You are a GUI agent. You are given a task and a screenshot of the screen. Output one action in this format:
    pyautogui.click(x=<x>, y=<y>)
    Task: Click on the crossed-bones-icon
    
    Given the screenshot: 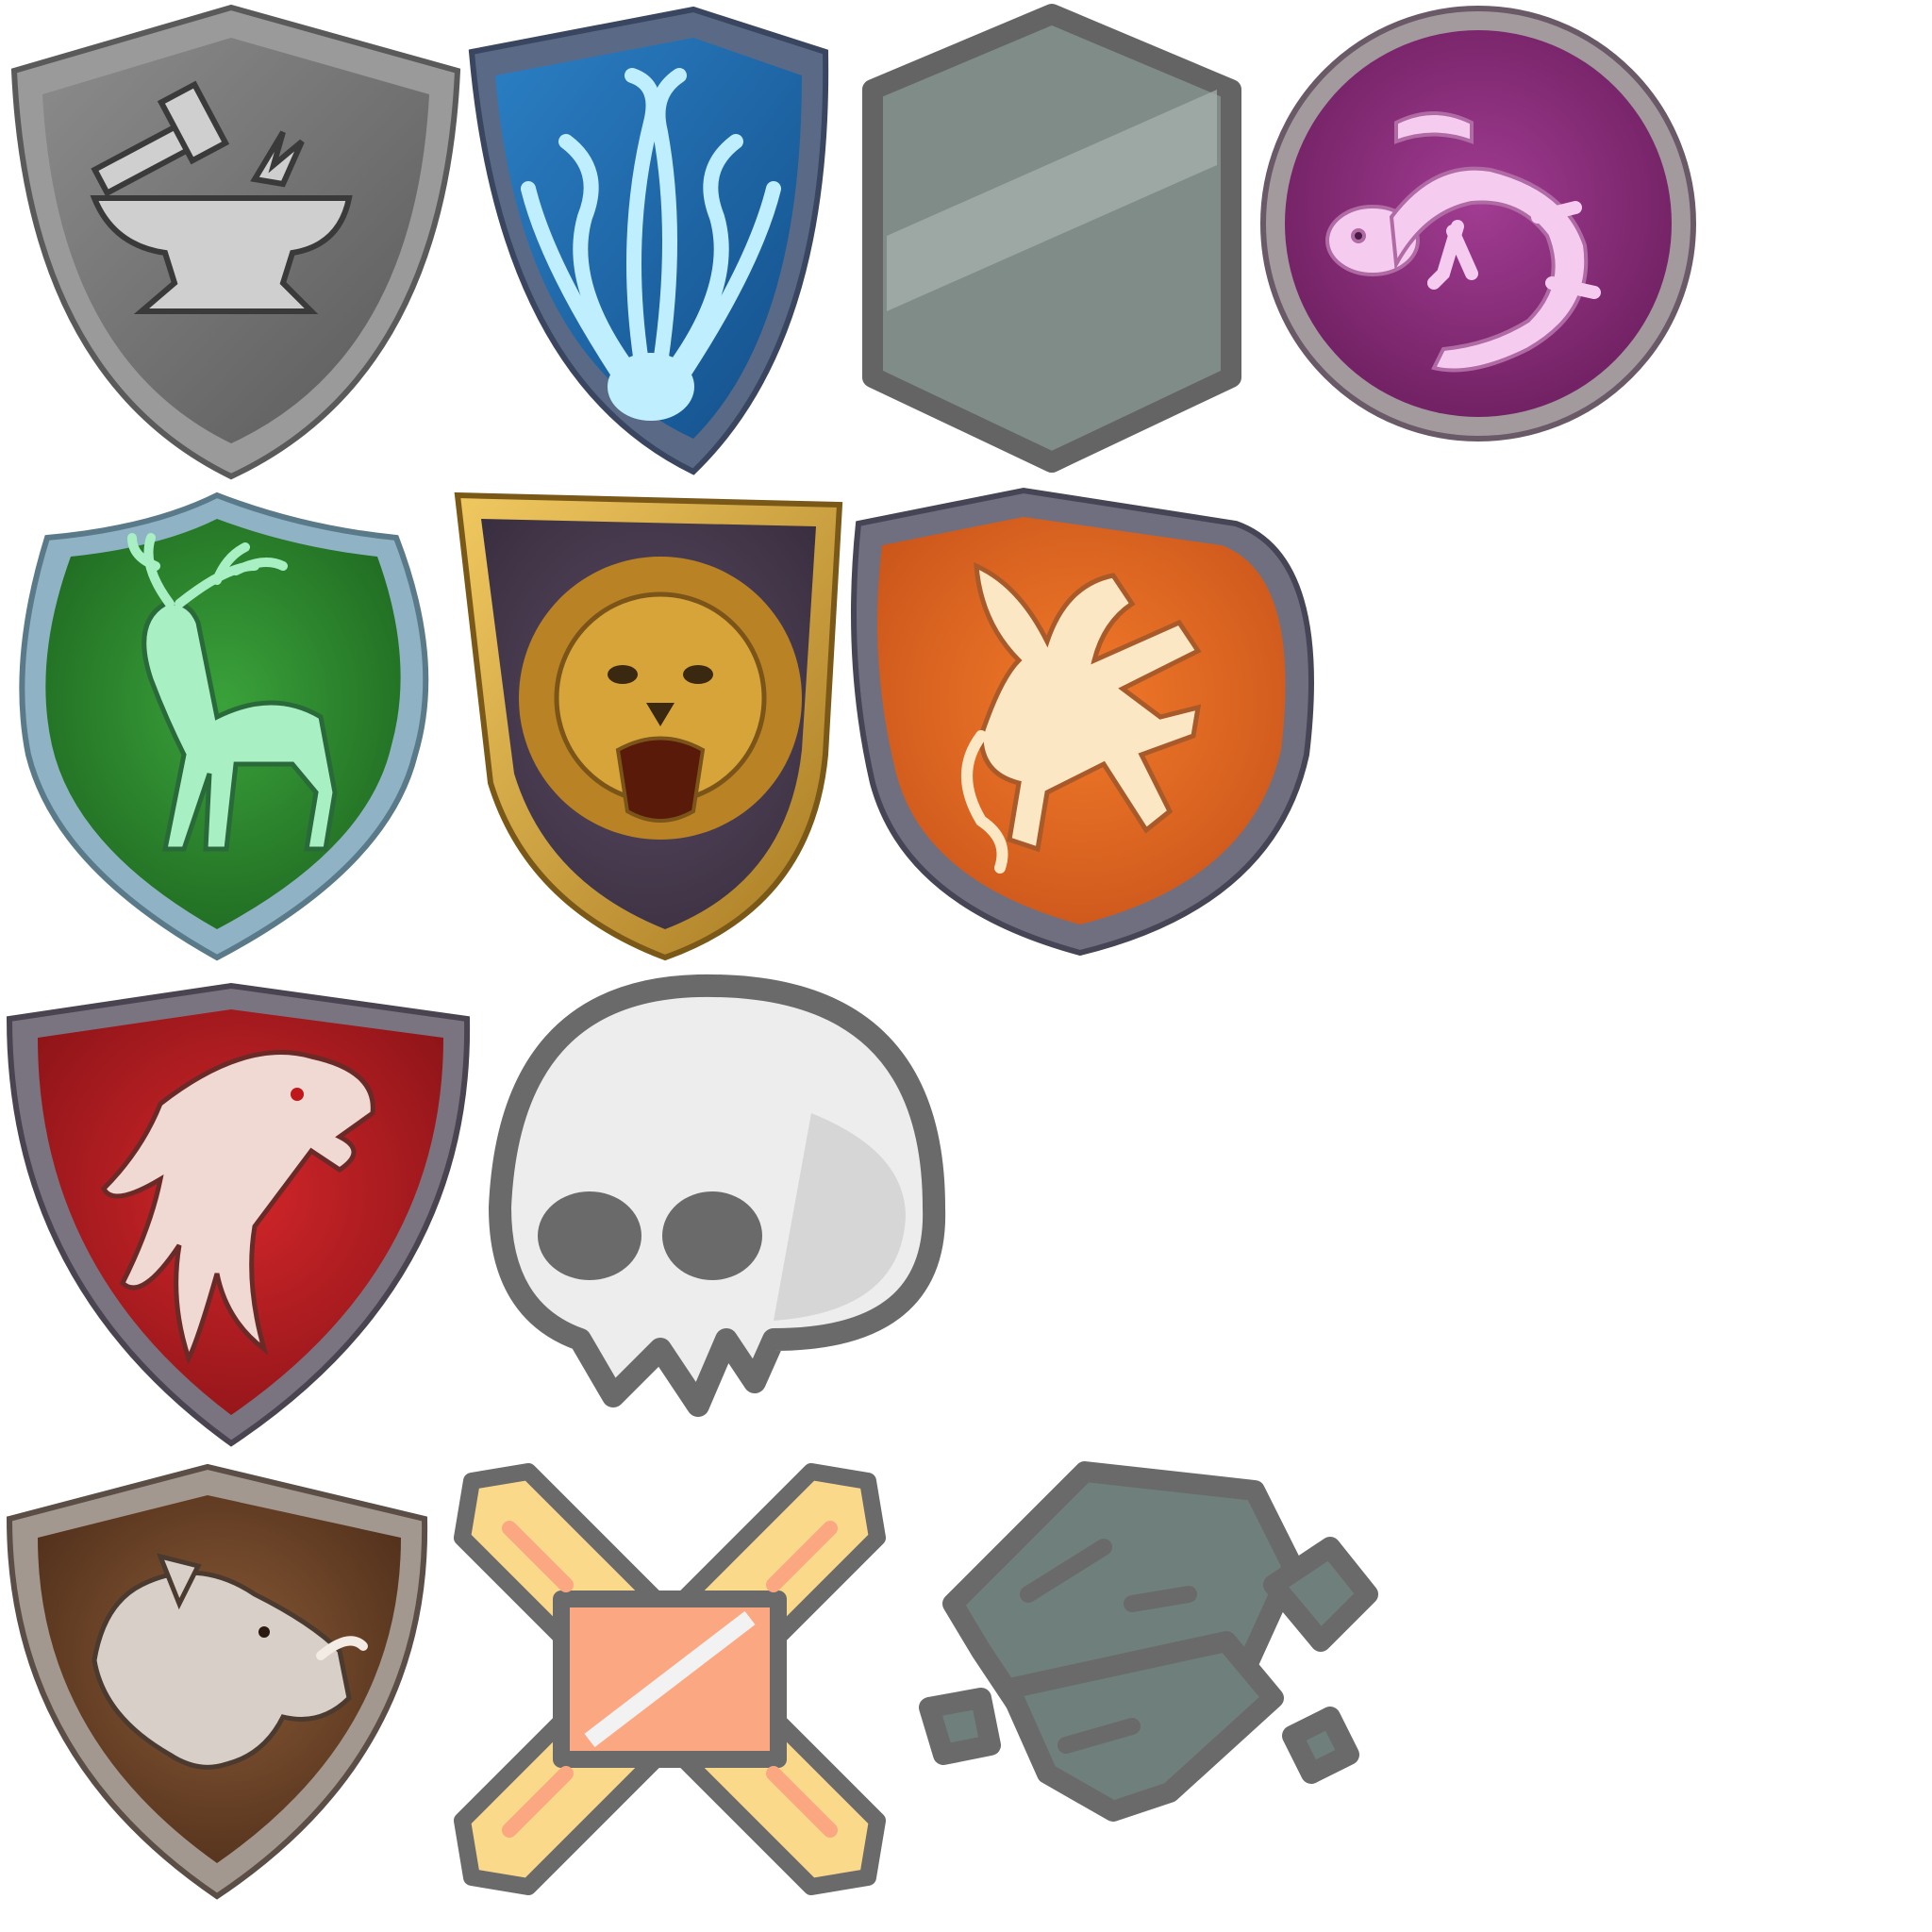 What is the action you would take?
    pyautogui.click(x=670, y=1679)
    